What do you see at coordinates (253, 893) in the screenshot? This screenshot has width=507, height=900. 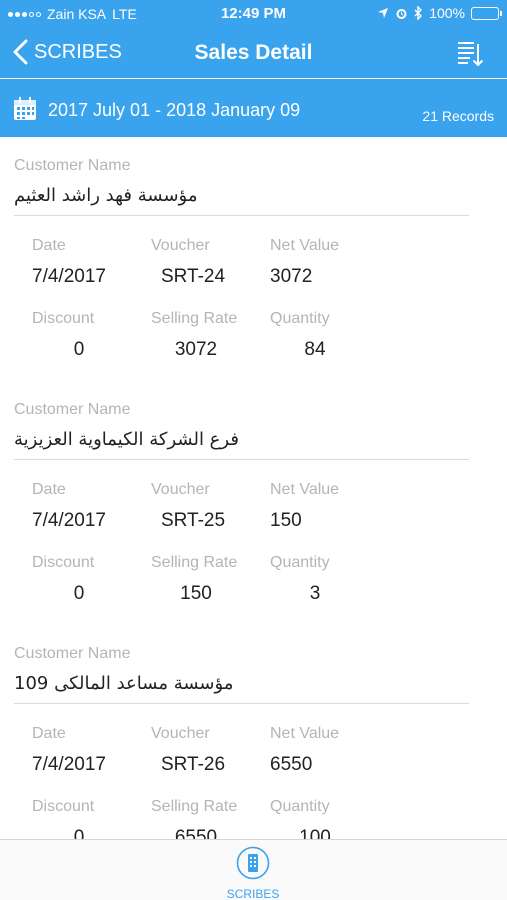 I see `tab-label: SCRIBES` at bounding box center [253, 893].